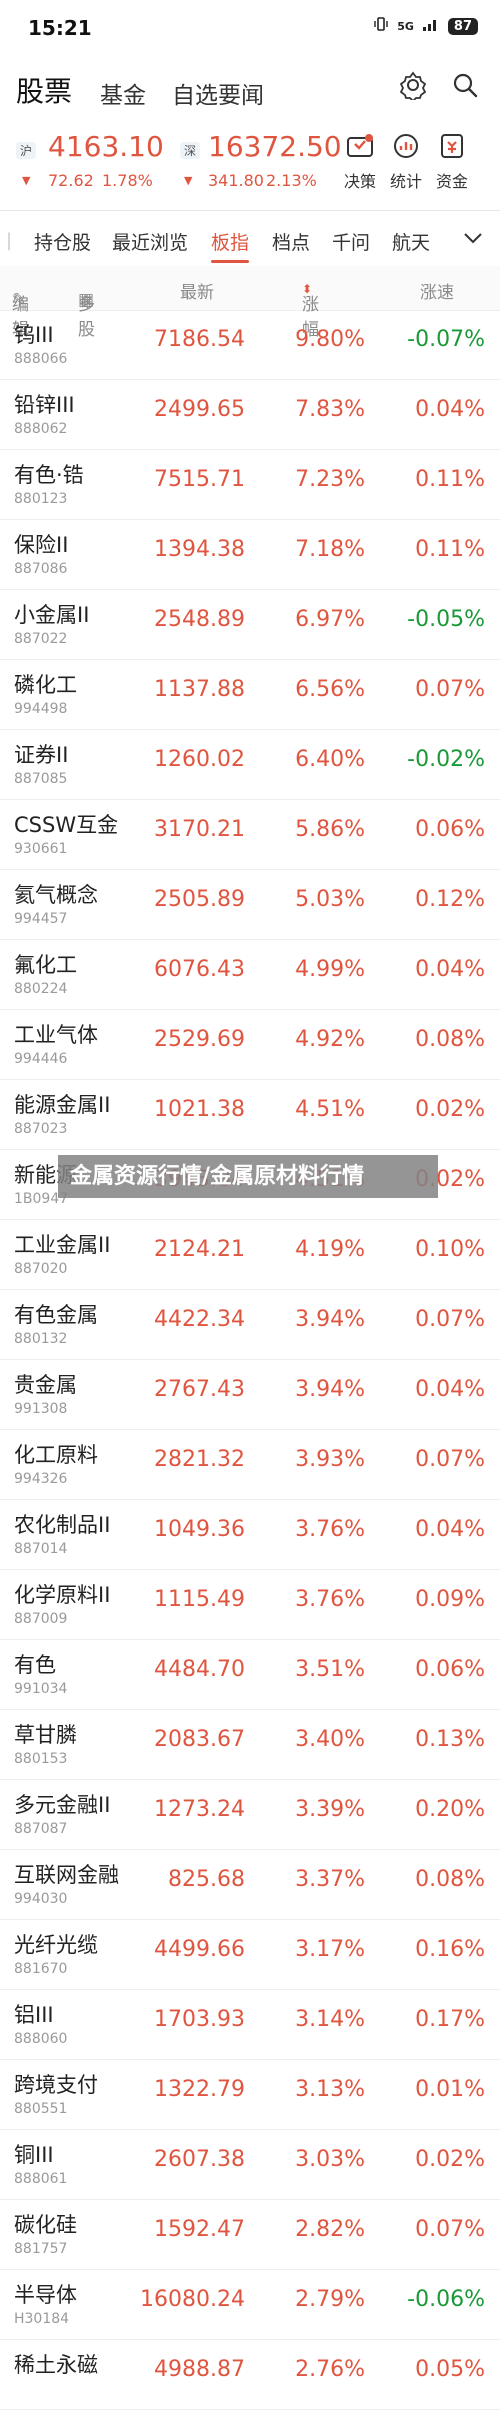 This screenshot has height=2410, width=500. What do you see at coordinates (250, 1745) in the screenshot?
I see `list-item: 草甘膦 880153 2083.67 3.40% 0.13%` at bounding box center [250, 1745].